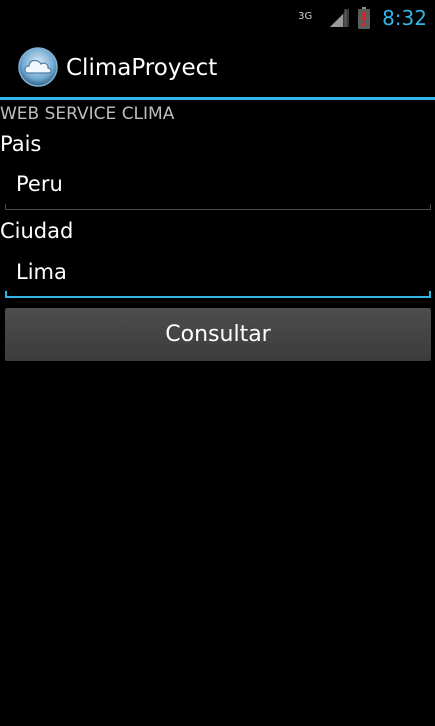 This screenshot has width=435, height=726. I want to click on app-title: ClimaProyect, so click(142, 68).